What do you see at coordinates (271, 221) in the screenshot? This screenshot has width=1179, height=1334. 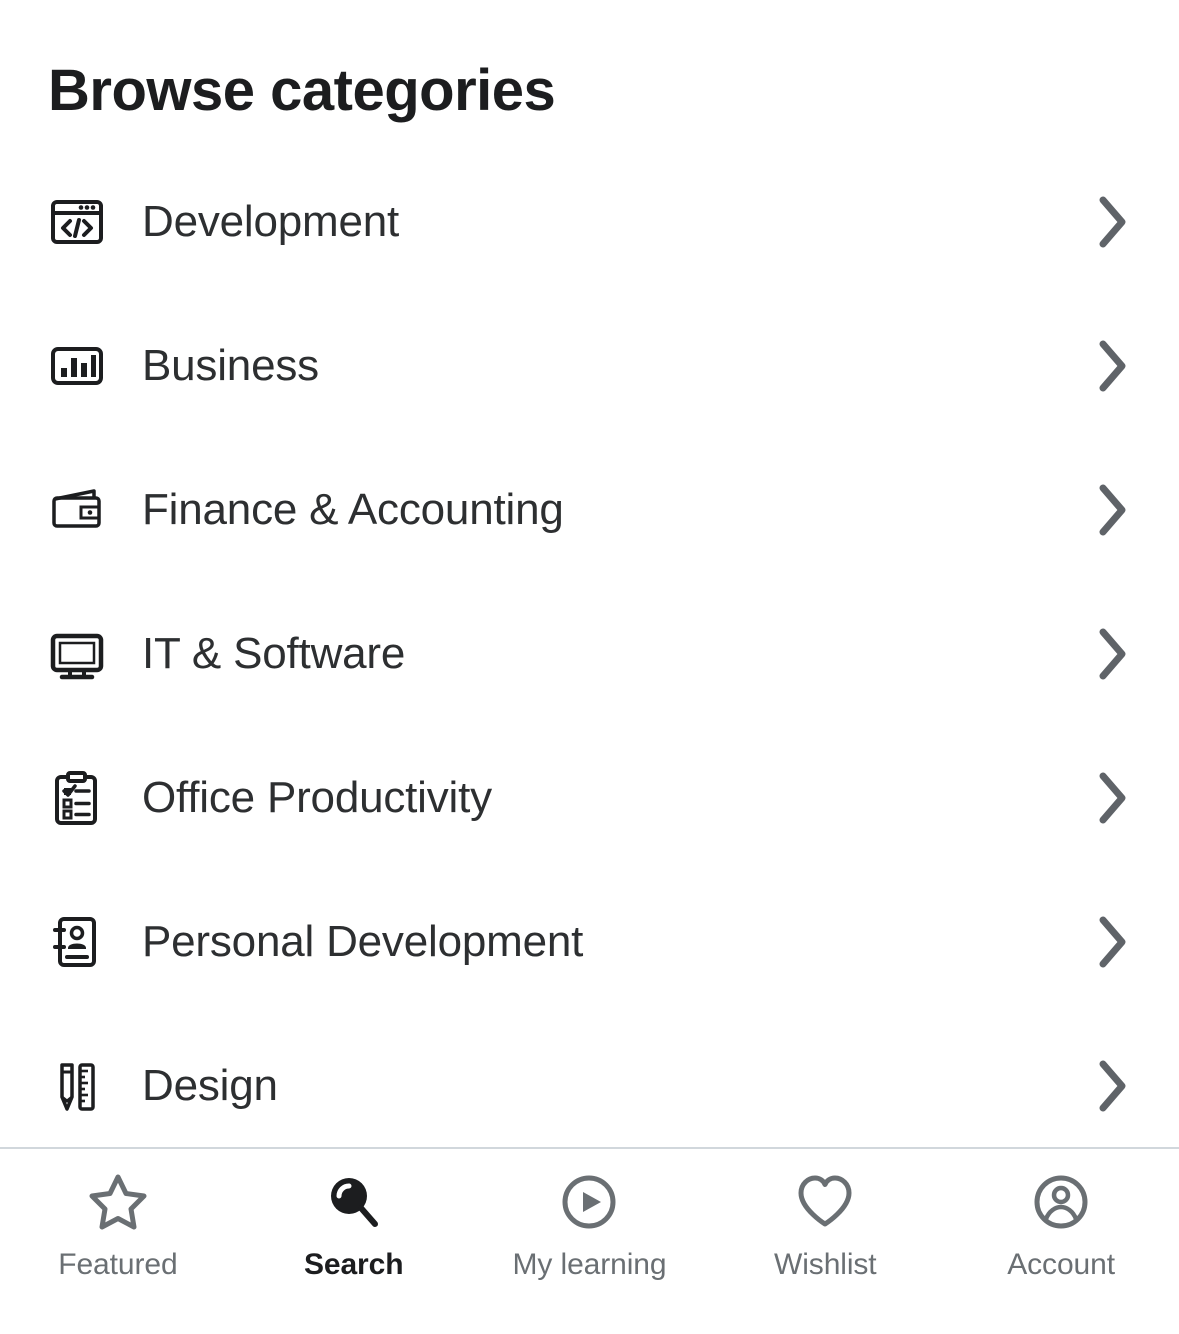 I see `category-label: Development` at bounding box center [271, 221].